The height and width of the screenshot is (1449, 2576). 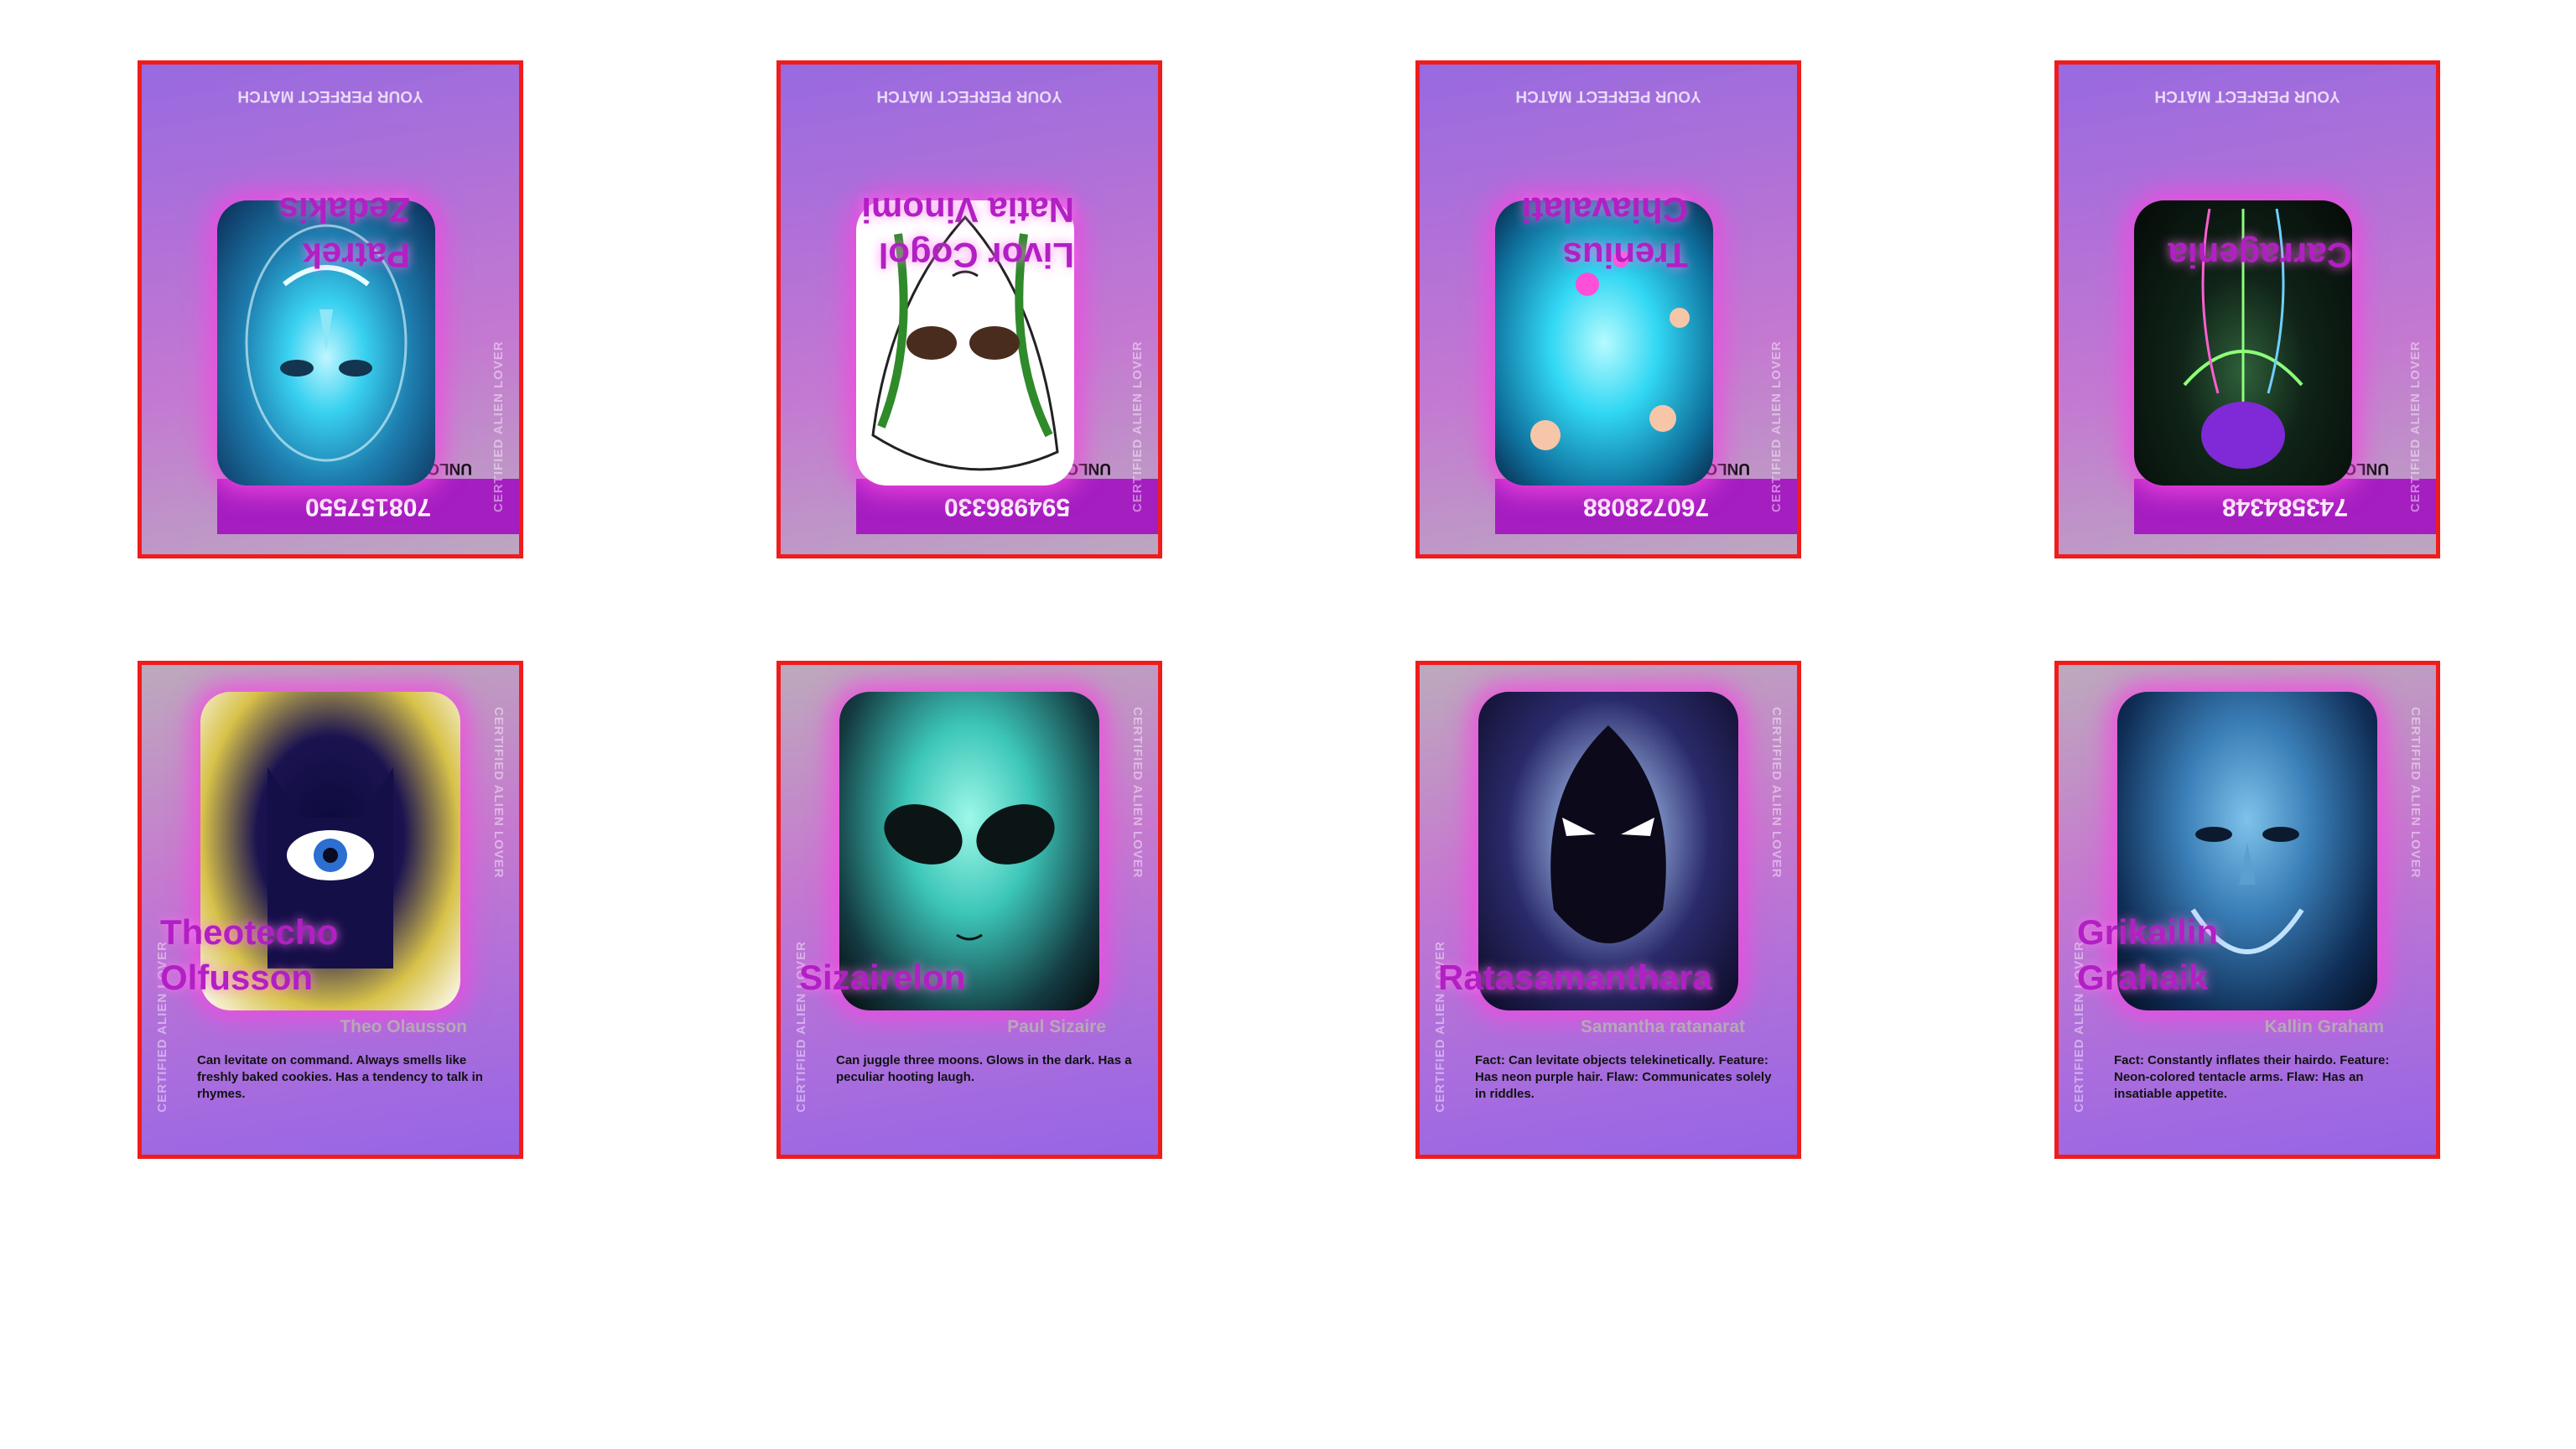 What do you see at coordinates (2285, 507) in the screenshot?
I see `card-id-bar: 743584348` at bounding box center [2285, 507].